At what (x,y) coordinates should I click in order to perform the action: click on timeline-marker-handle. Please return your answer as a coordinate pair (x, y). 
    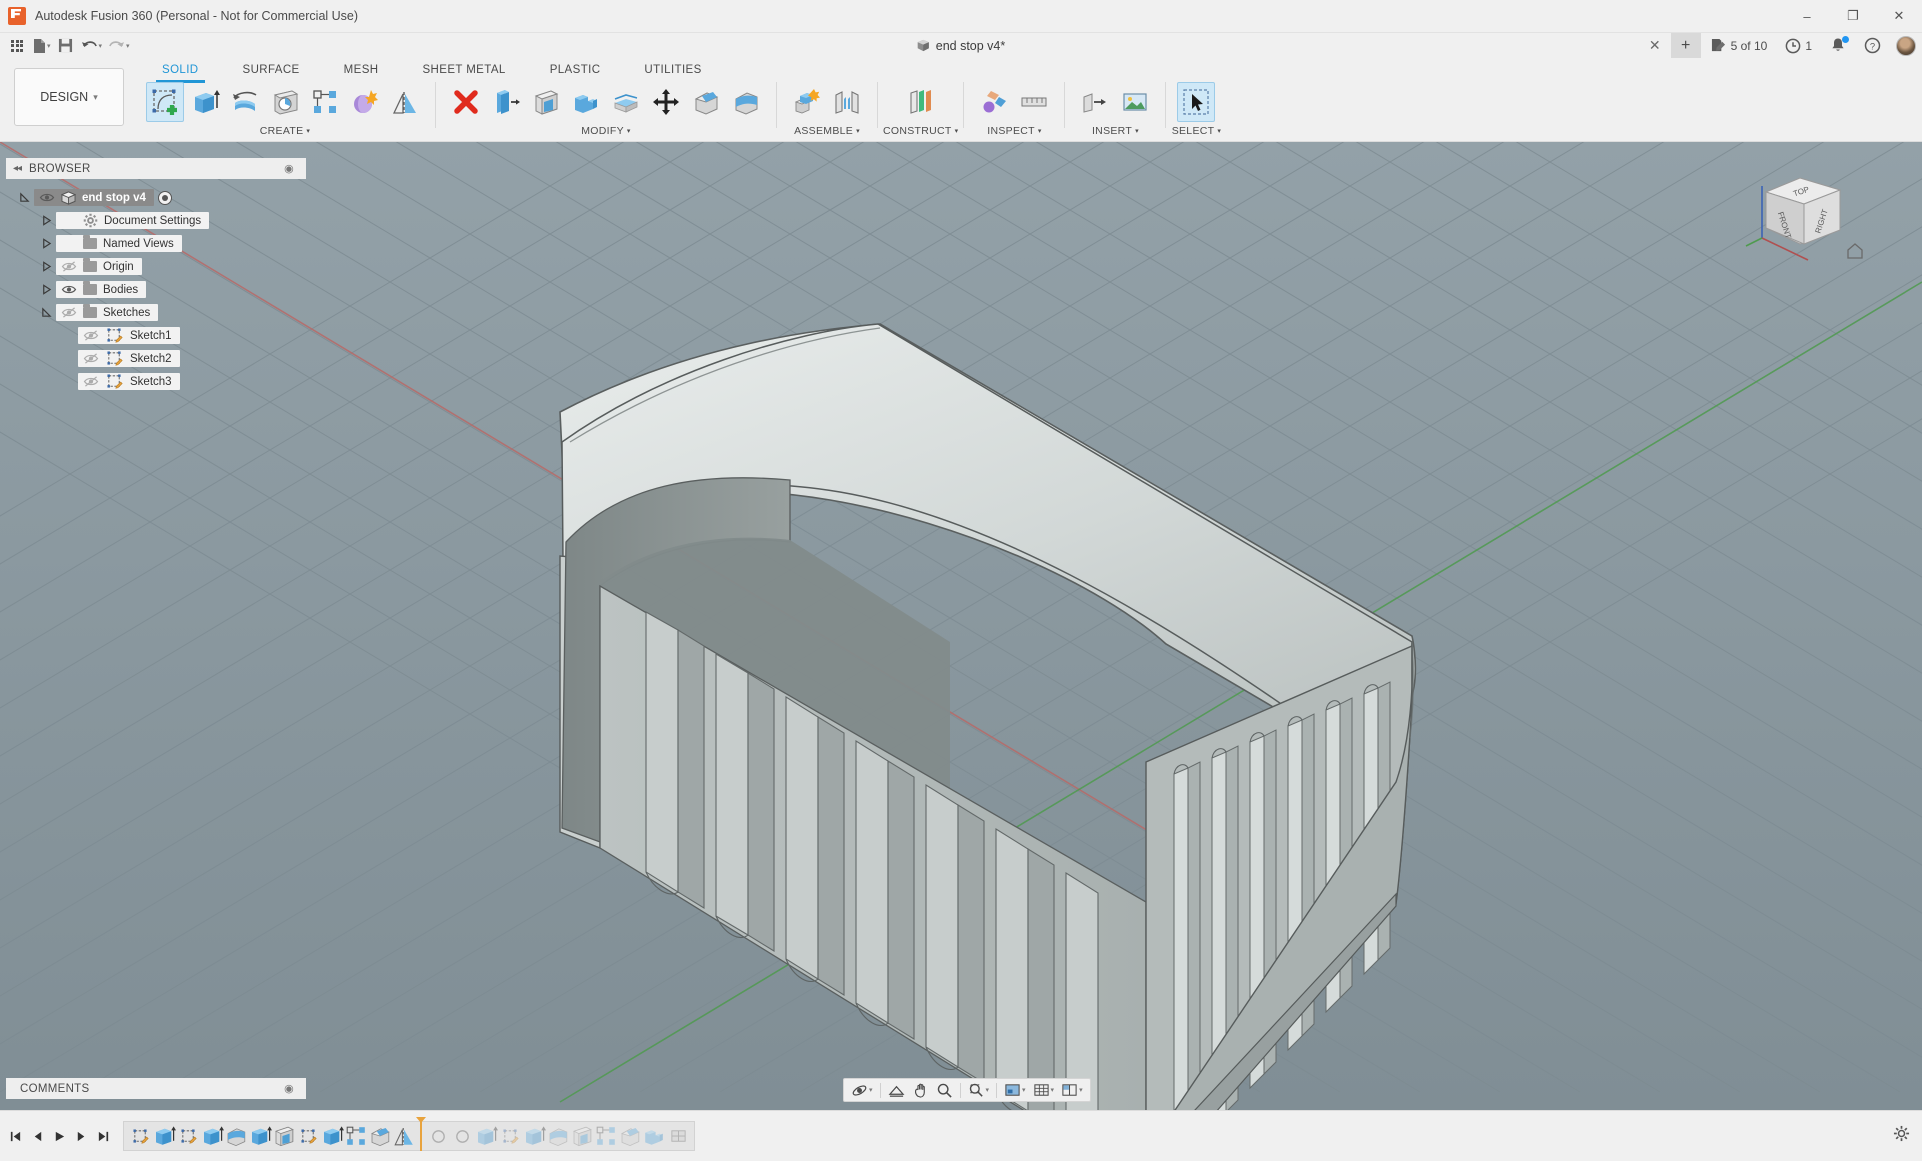
    Looking at the image, I should click on (421, 1134).